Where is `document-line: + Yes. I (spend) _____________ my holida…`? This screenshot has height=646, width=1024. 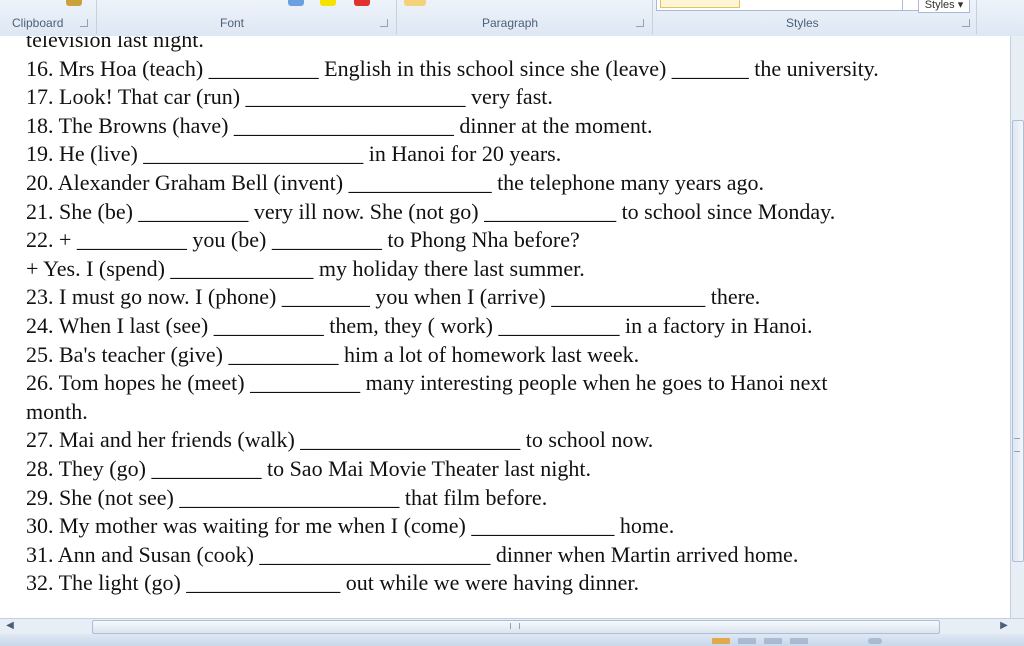 document-line: + Yes. I (spend) _____________ my holida… is located at coordinates (305, 268).